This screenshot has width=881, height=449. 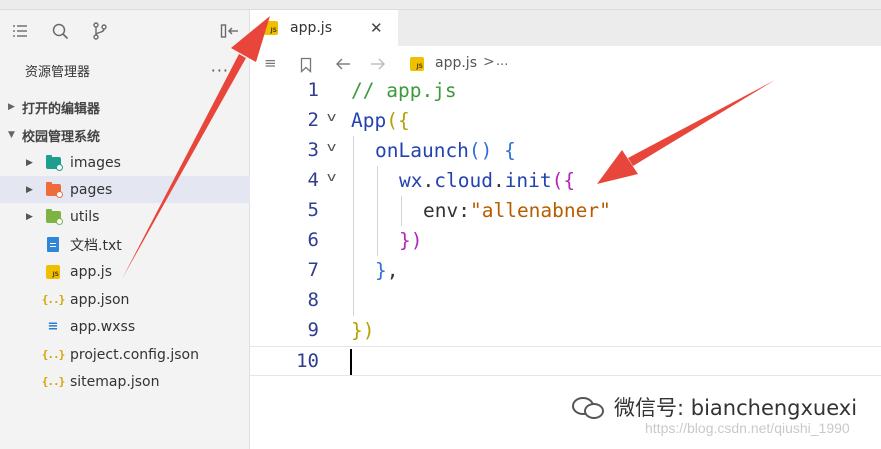 What do you see at coordinates (96, 245) in the screenshot?
I see `tree-item-label: 文档.txt` at bounding box center [96, 245].